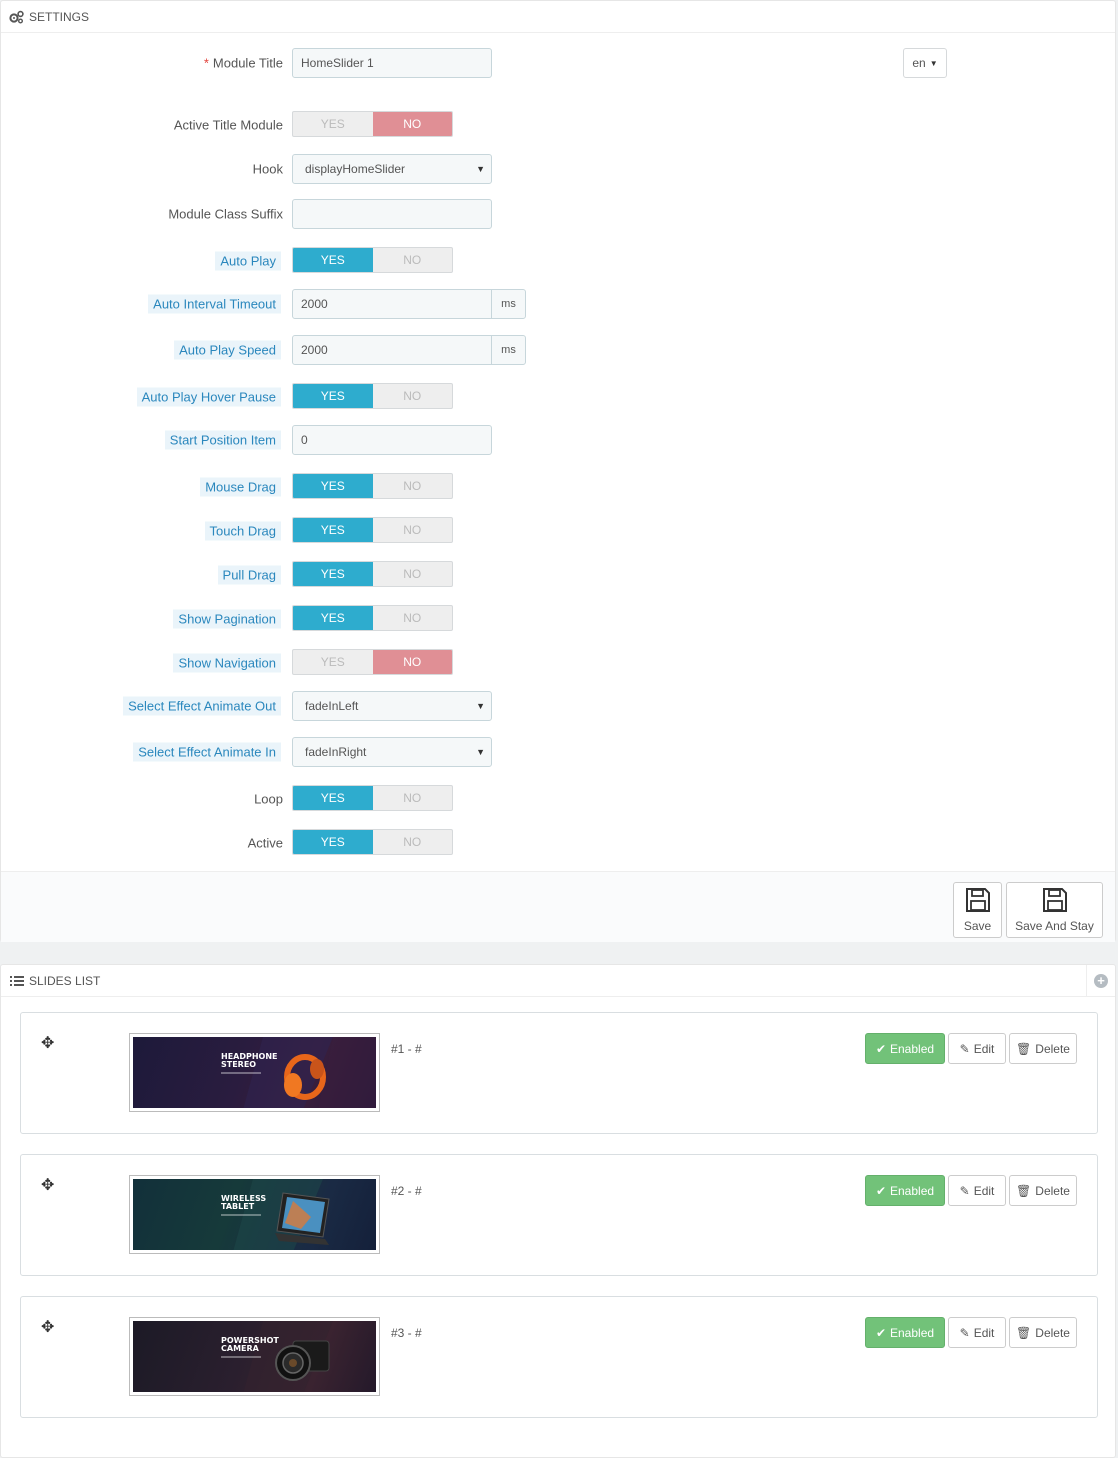 Image resolution: width=1118 pixels, height=1458 pixels. I want to click on slide-thumbnail-image: WIRELESS TABLET, so click(254, 1214).